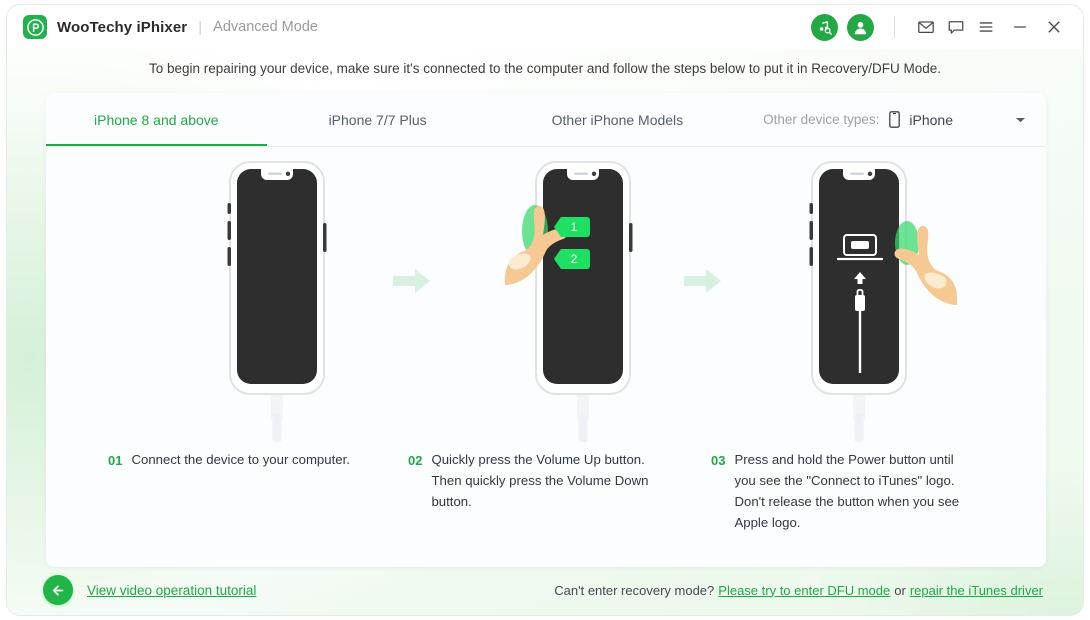 The image size is (1090, 620). What do you see at coordinates (545, 27) in the screenshot?
I see `title-bar: WooTechy iPhixer | Advanced Mode` at bounding box center [545, 27].